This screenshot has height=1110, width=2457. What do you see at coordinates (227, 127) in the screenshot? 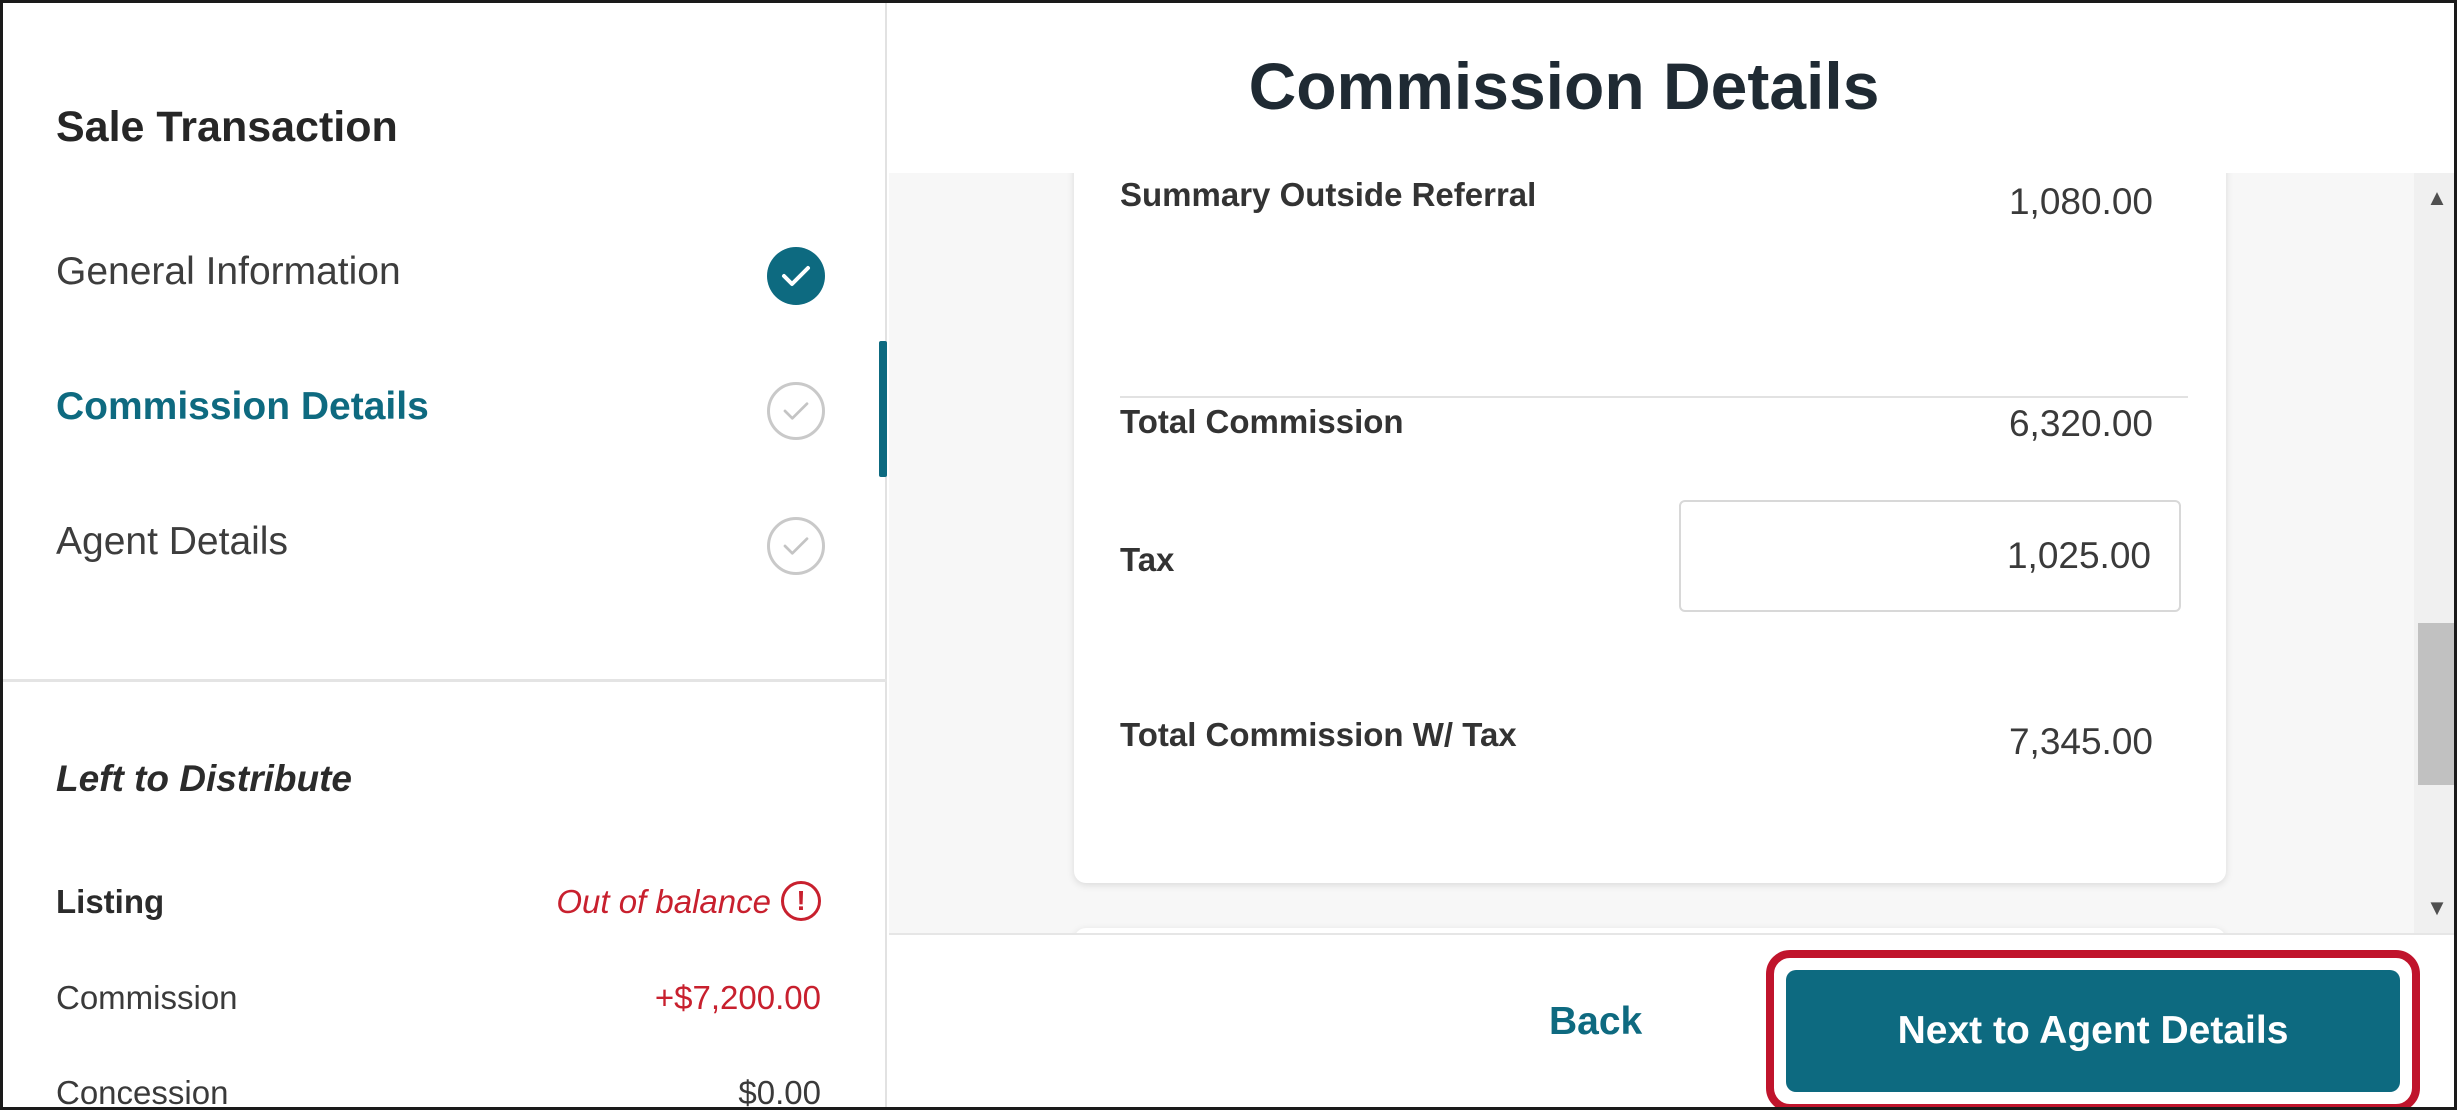
I see `sidebar-title: Sale Transaction` at bounding box center [227, 127].